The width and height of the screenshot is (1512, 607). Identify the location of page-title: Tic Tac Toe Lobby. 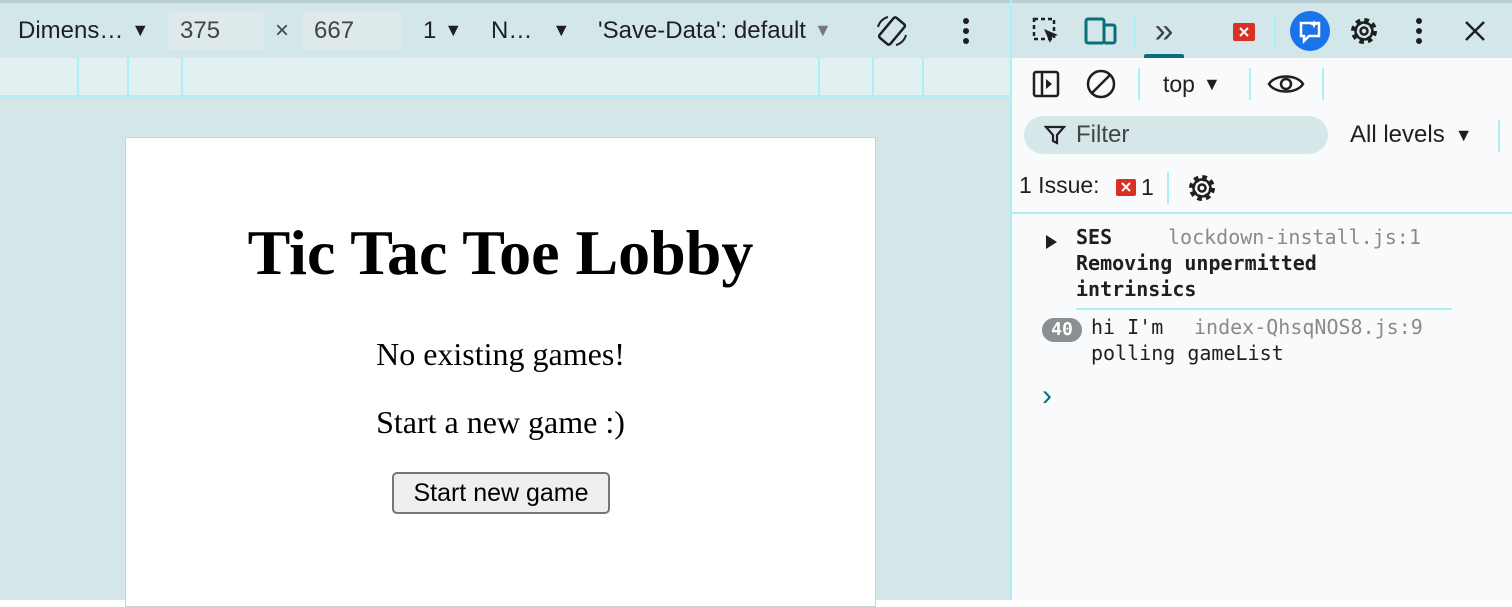
(500, 252).